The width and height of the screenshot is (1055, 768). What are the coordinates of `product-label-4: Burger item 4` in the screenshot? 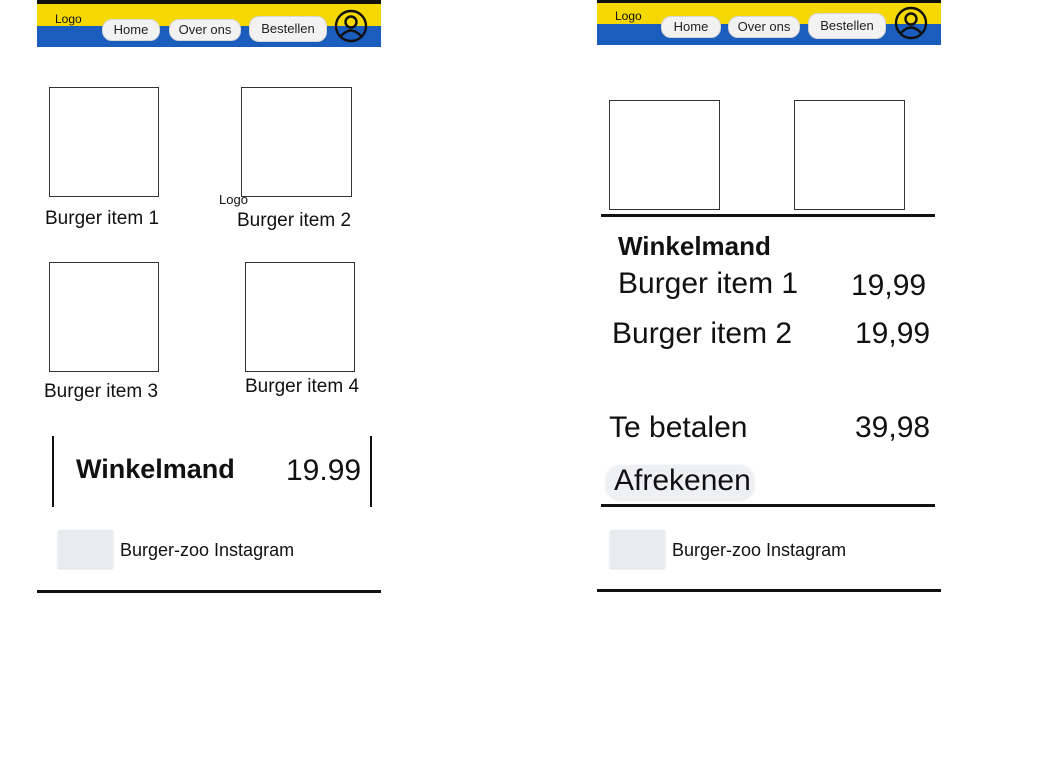 It's located at (302, 387).